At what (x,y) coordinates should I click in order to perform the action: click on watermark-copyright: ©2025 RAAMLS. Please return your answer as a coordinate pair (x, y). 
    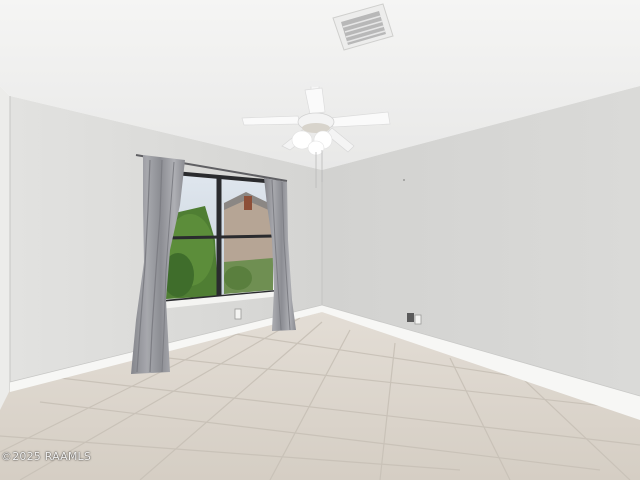
    Looking at the image, I should click on (46, 456).